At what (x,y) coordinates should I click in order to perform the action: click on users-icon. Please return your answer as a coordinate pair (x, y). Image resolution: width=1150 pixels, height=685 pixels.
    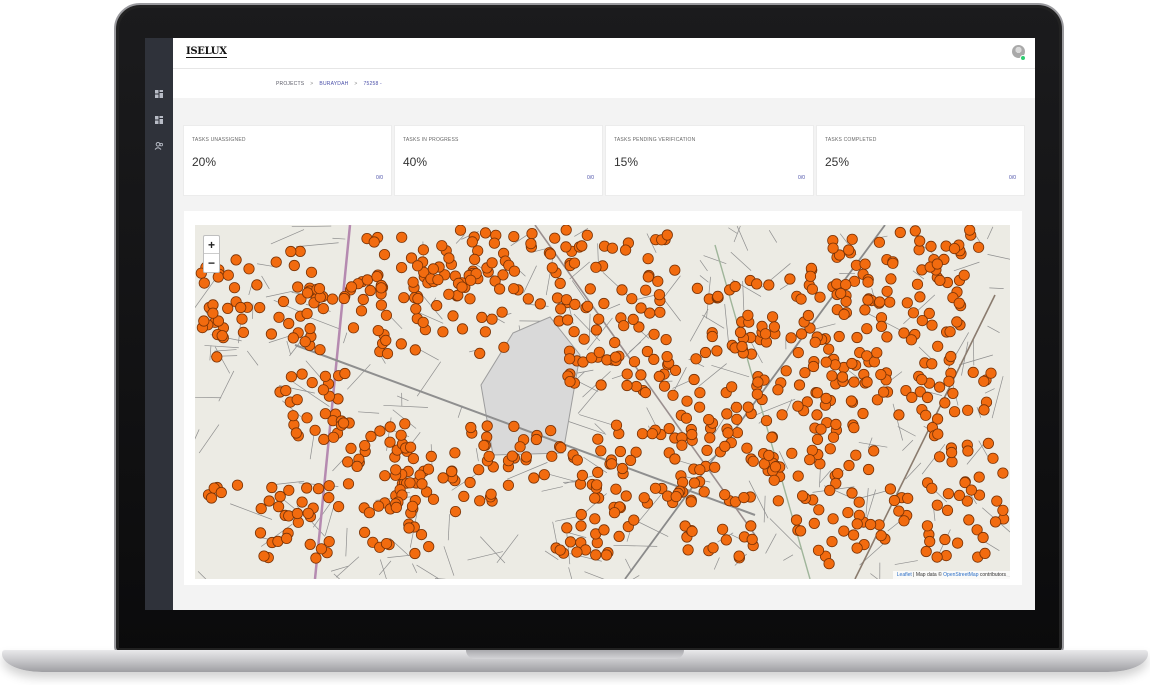
    Looking at the image, I should click on (159, 146).